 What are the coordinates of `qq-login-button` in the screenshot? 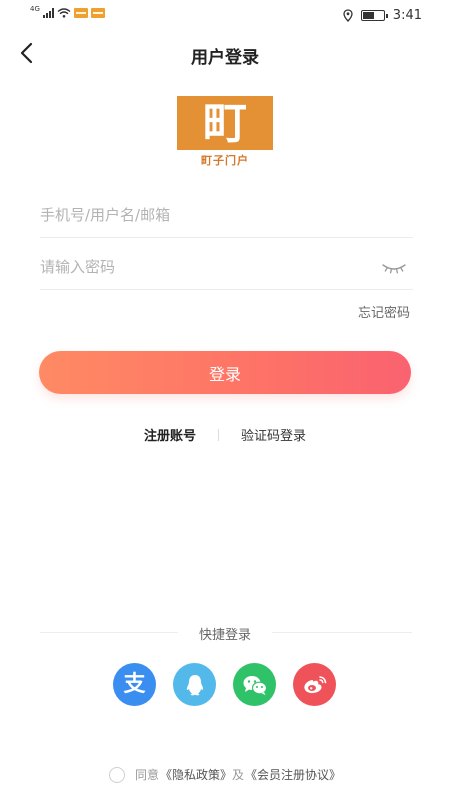 It's located at (194, 684).